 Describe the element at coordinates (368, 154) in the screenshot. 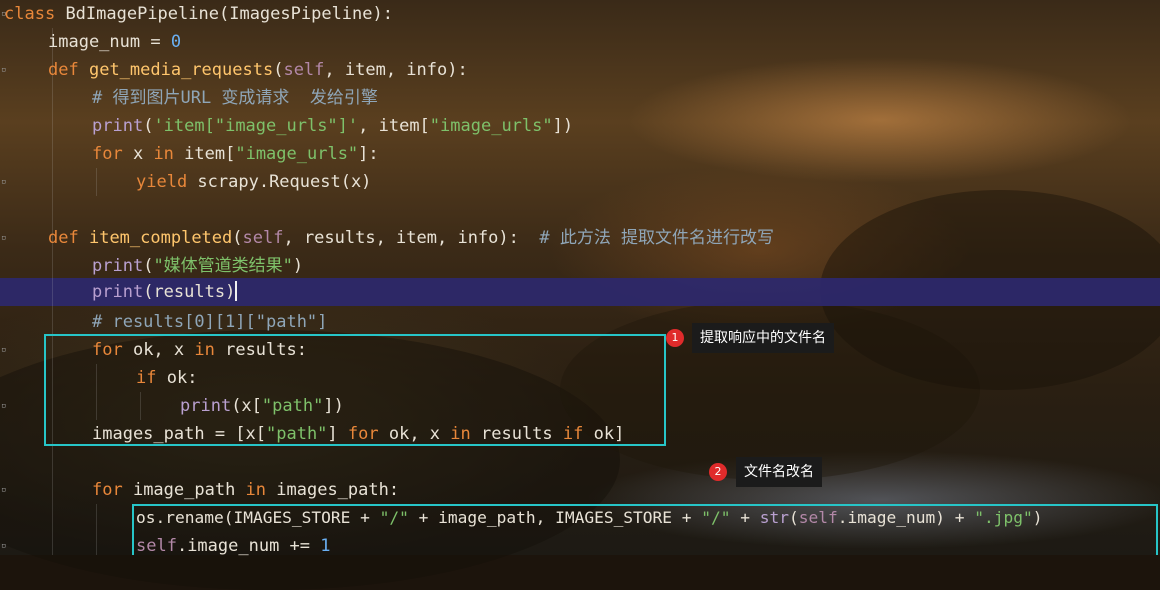

I see `punct: ]:` at that location.